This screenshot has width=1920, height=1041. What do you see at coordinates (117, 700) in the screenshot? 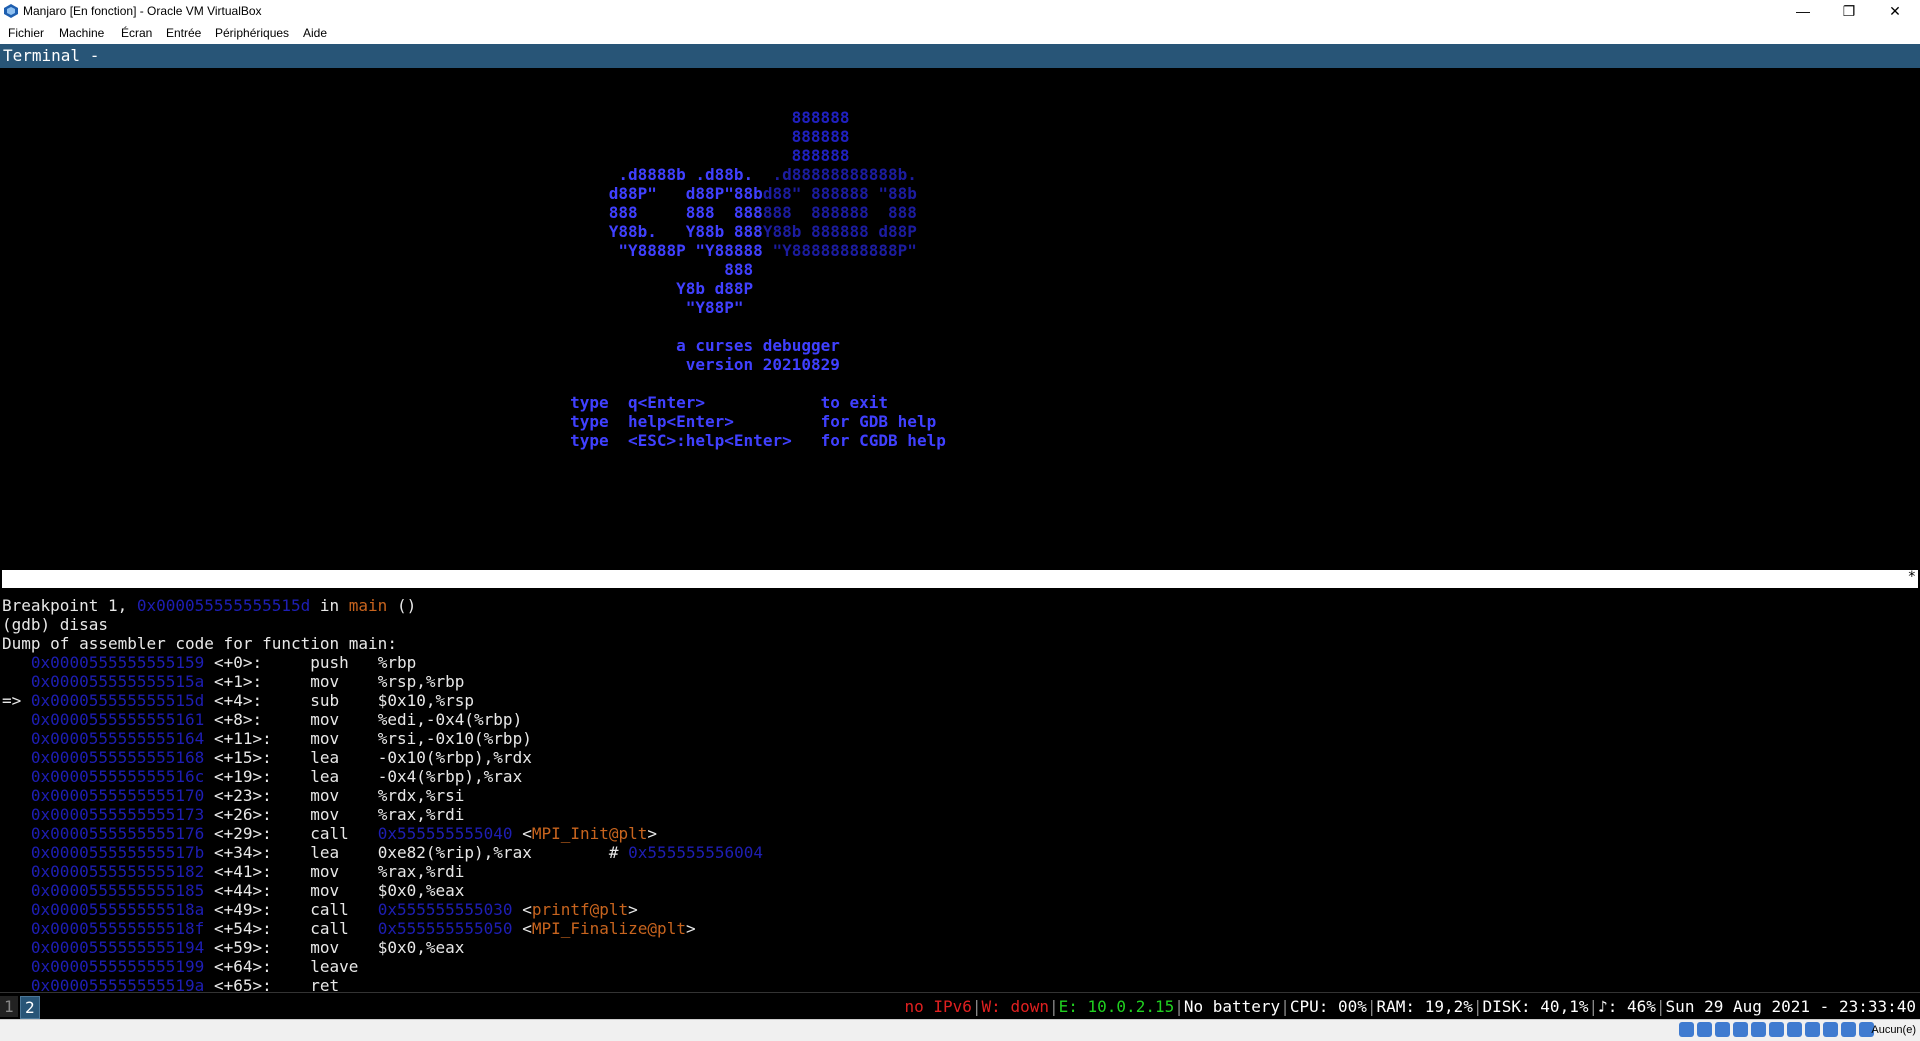
I see `asm-address: 0x000055555555515d` at bounding box center [117, 700].